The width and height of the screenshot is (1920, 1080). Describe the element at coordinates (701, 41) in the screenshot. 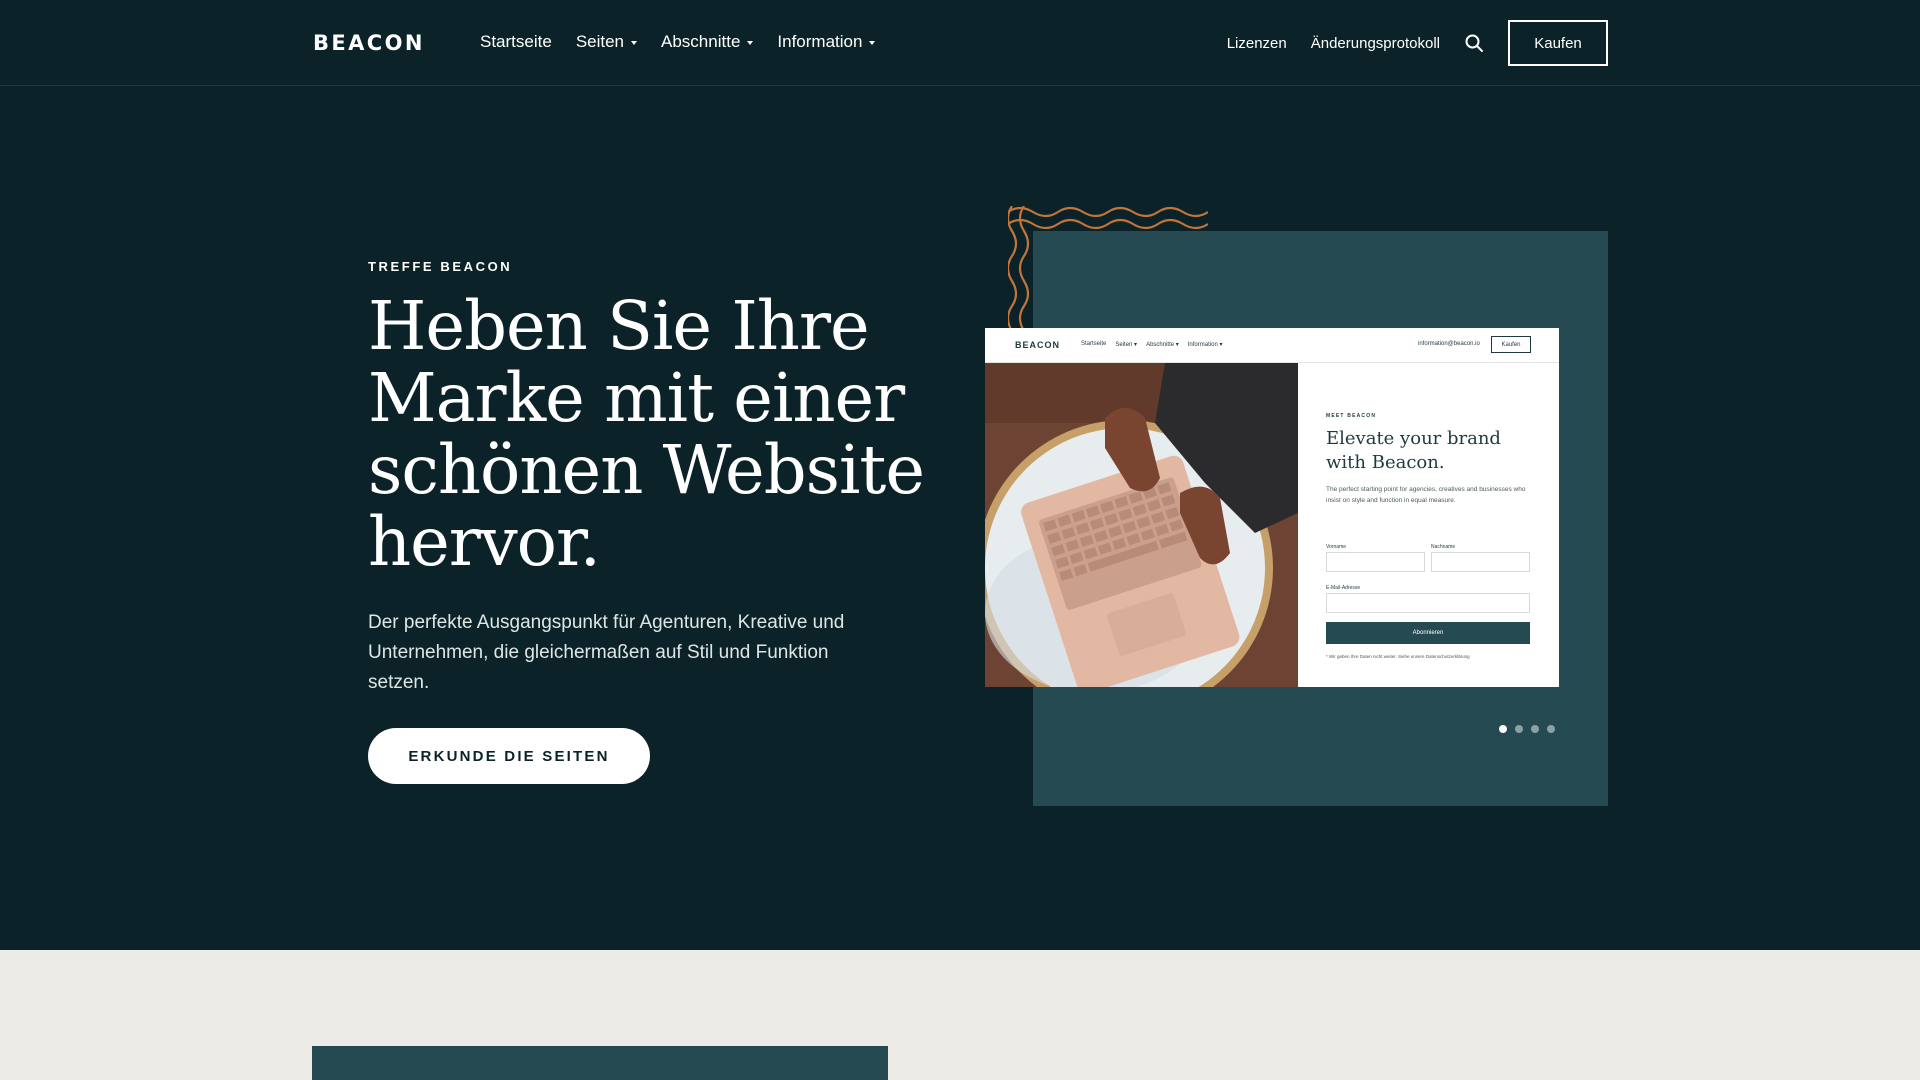

I see `menu-item-label: Abschnitte` at that location.